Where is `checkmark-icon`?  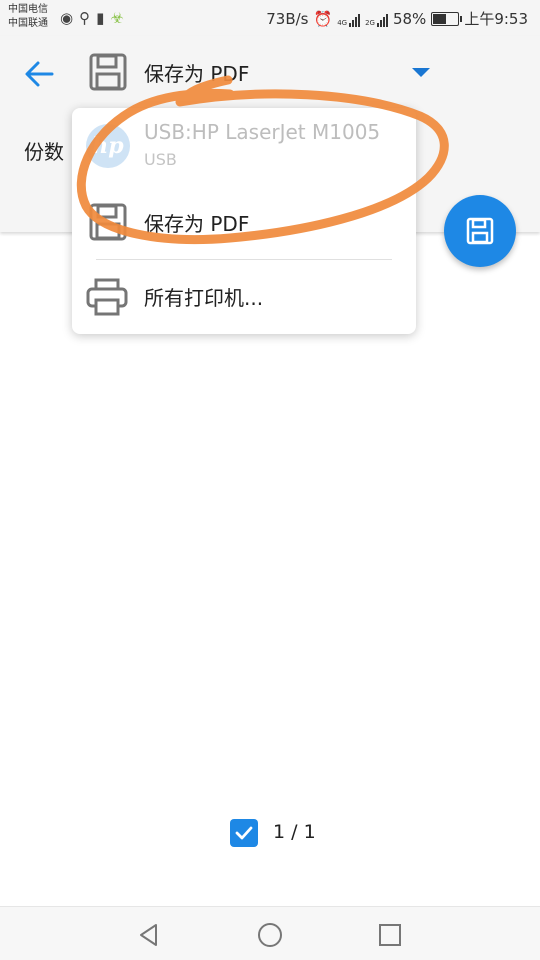 checkmark-icon is located at coordinates (244, 833).